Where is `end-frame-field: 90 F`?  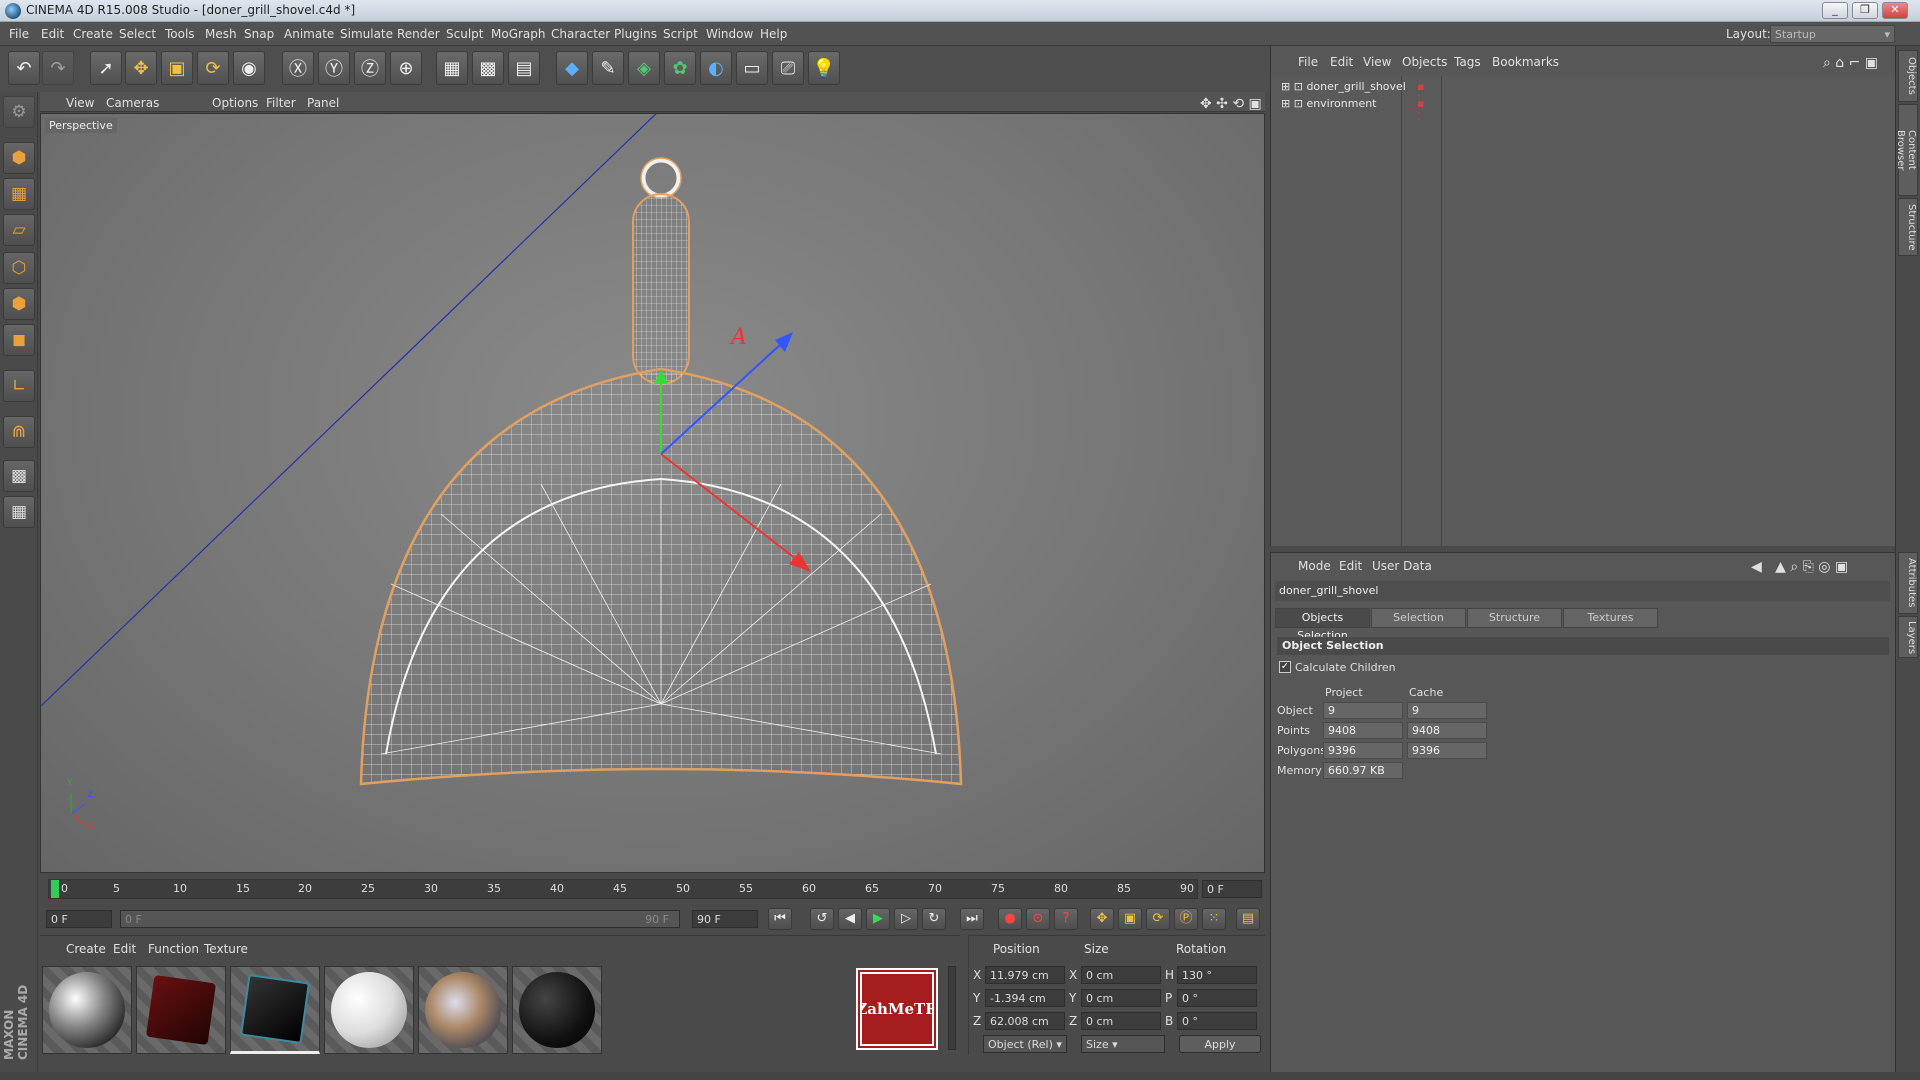 end-frame-field: 90 F is located at coordinates (725, 919).